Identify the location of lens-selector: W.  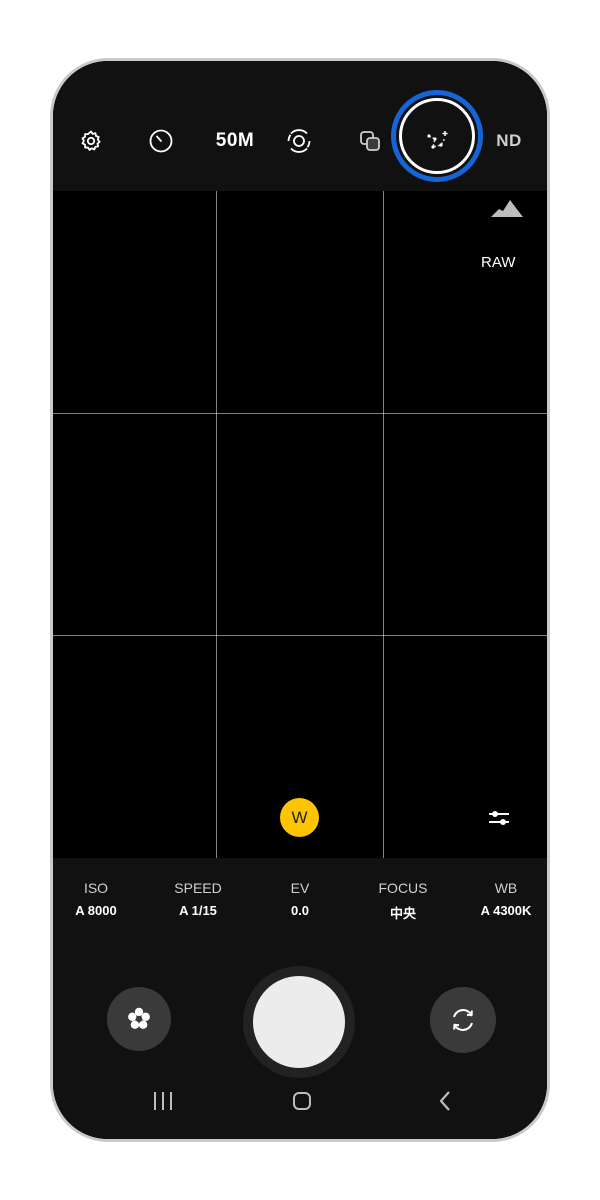
(299, 817).